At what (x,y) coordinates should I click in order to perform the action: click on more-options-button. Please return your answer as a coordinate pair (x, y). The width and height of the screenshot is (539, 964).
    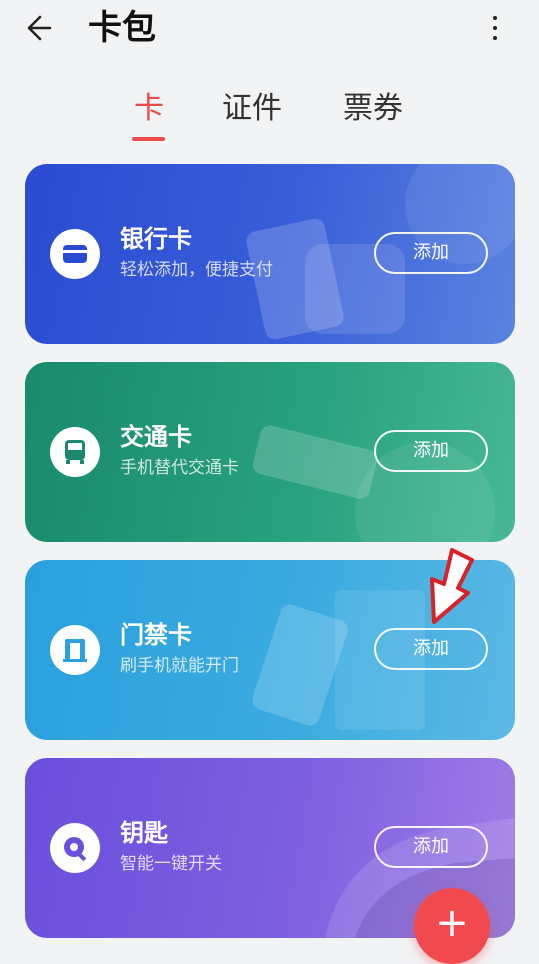
    Looking at the image, I should click on (495, 28).